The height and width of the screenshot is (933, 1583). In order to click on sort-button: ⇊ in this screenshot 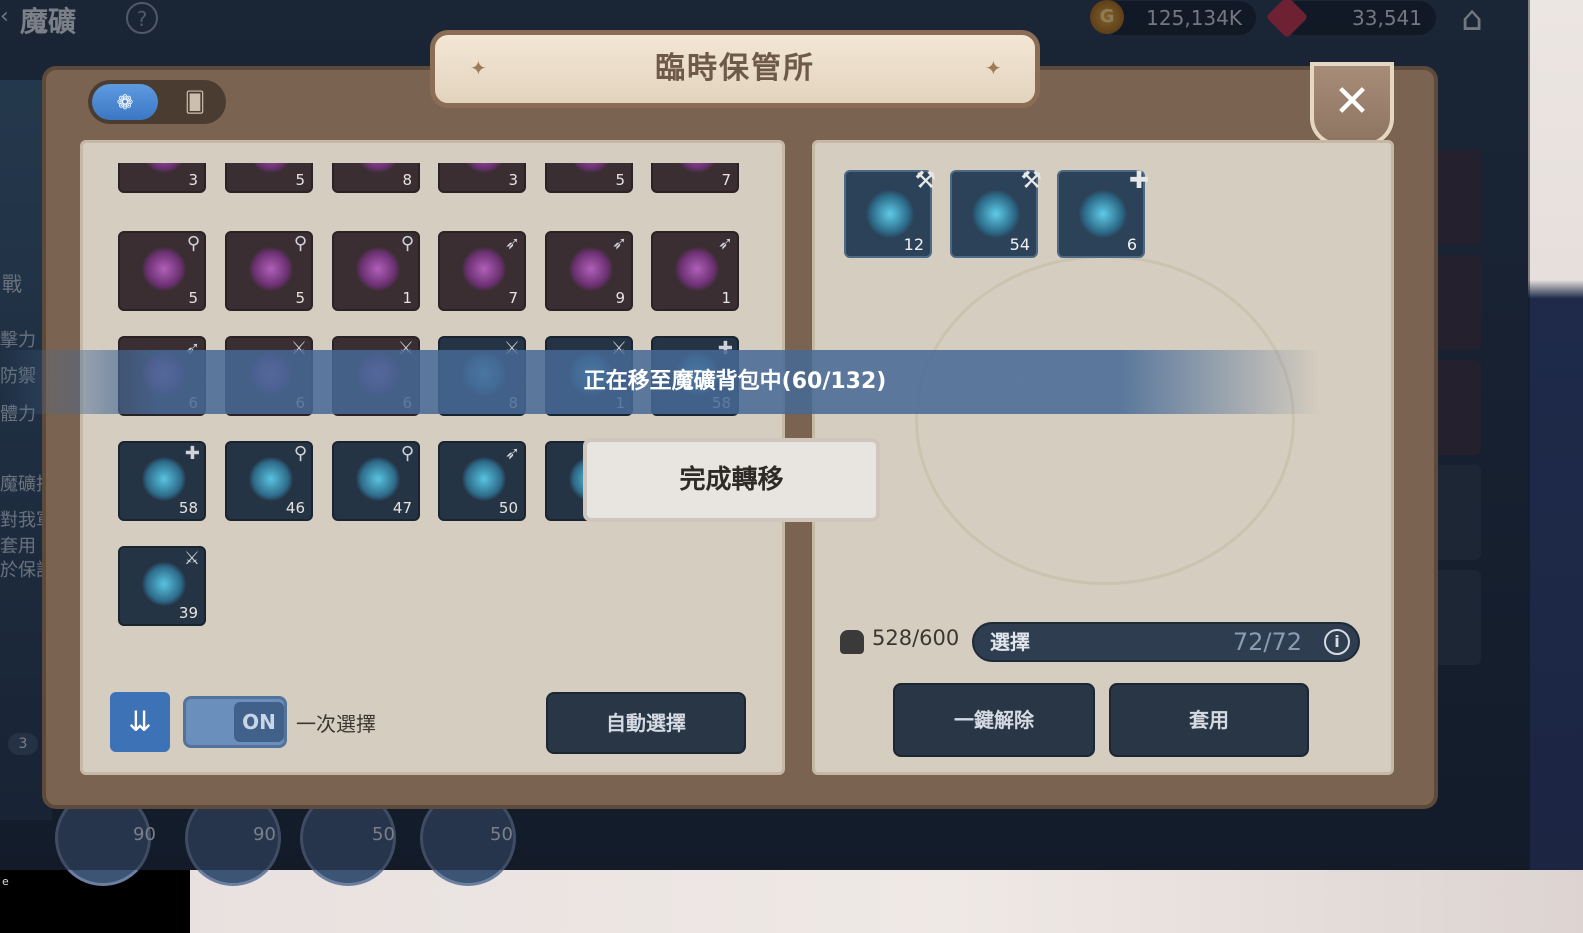, I will do `click(140, 722)`.